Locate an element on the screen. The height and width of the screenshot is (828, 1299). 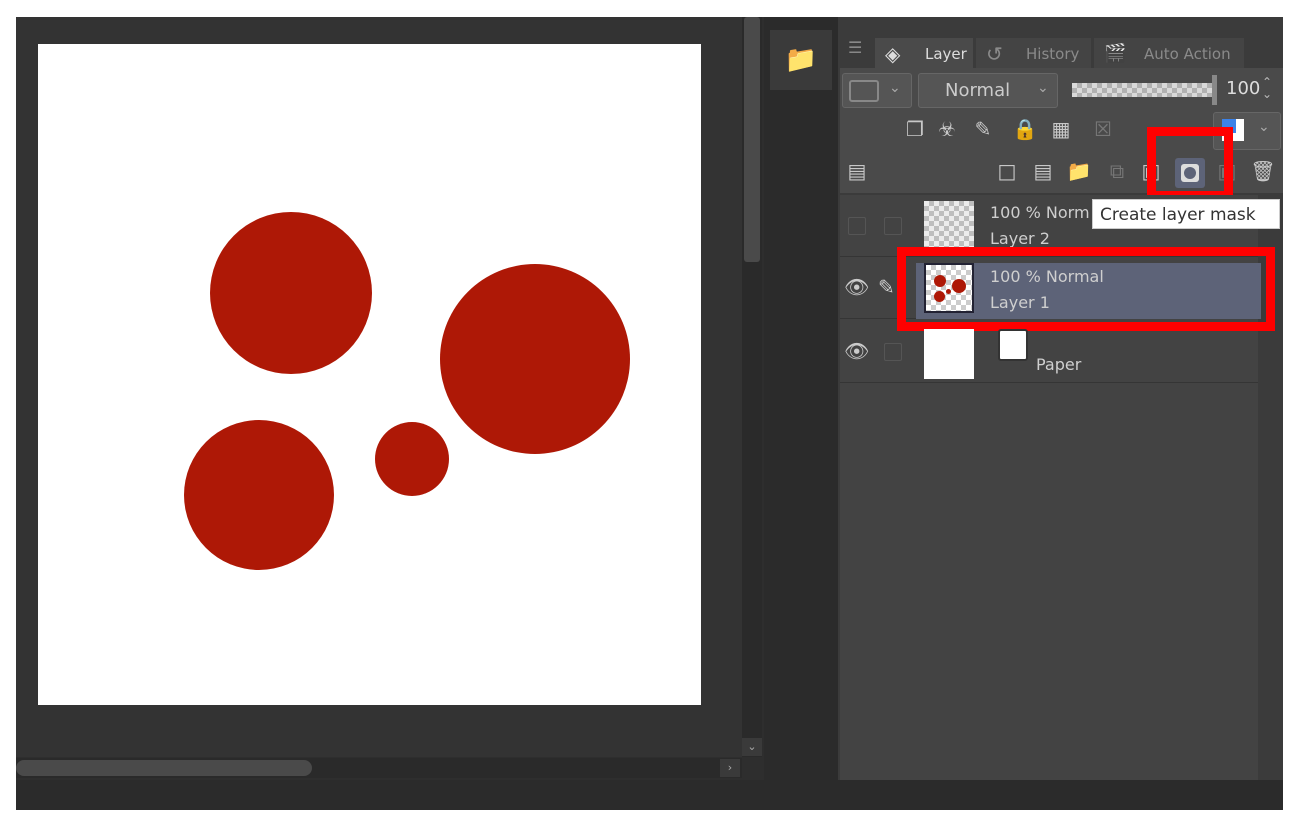
visibility-toggle is located at coordinates (857, 226).